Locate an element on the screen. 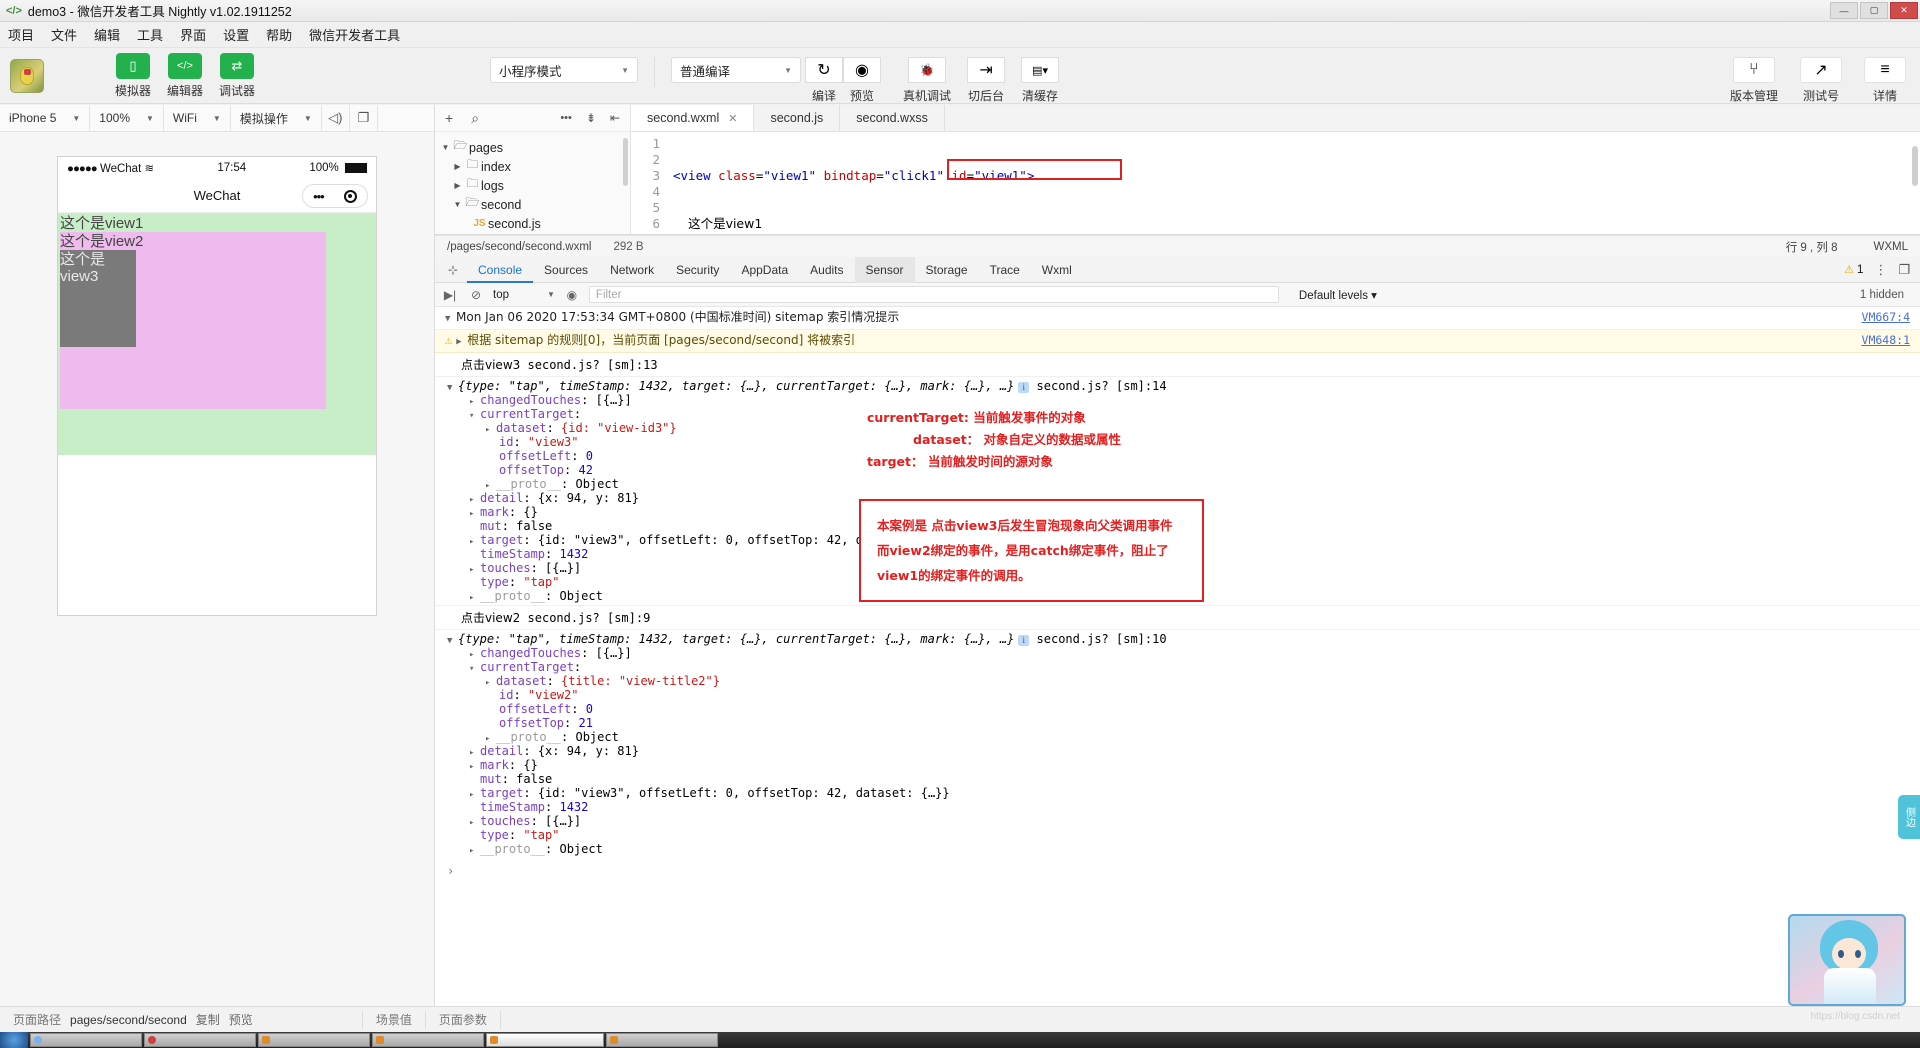 The width and height of the screenshot is (1920, 1048). menu-item-project: 项目 is located at coordinates (21, 34).